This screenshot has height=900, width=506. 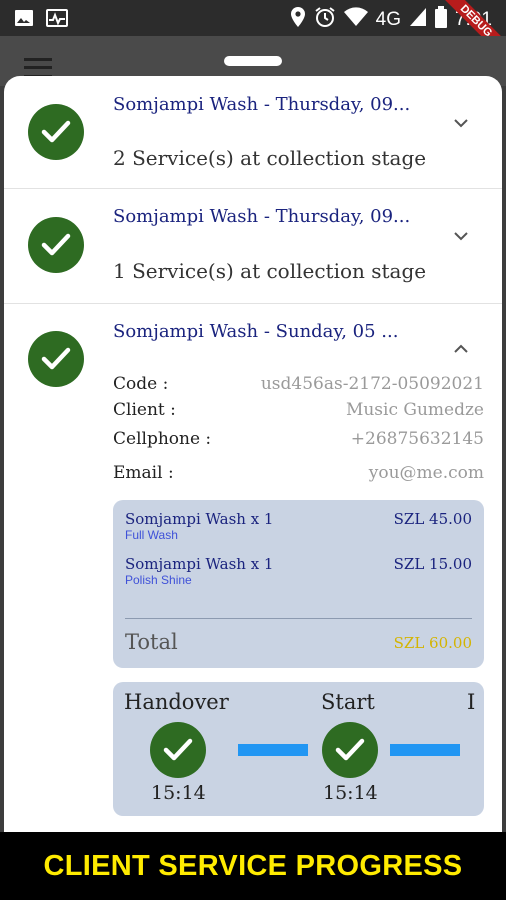 I want to click on battery-icon, so click(x=441, y=20).